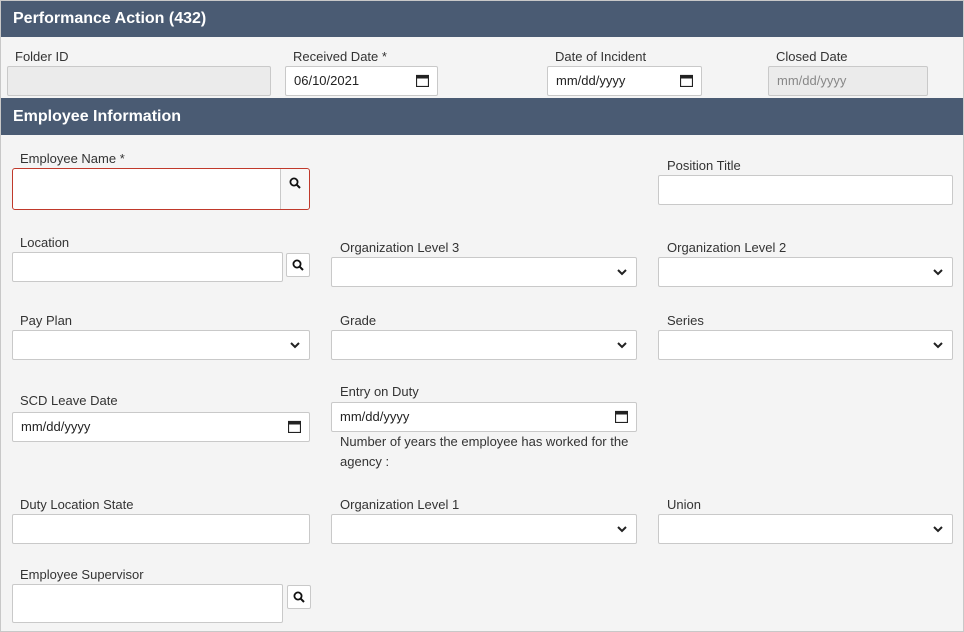  I want to click on entry-on-duty-label: Entry on Duty, so click(379, 391).